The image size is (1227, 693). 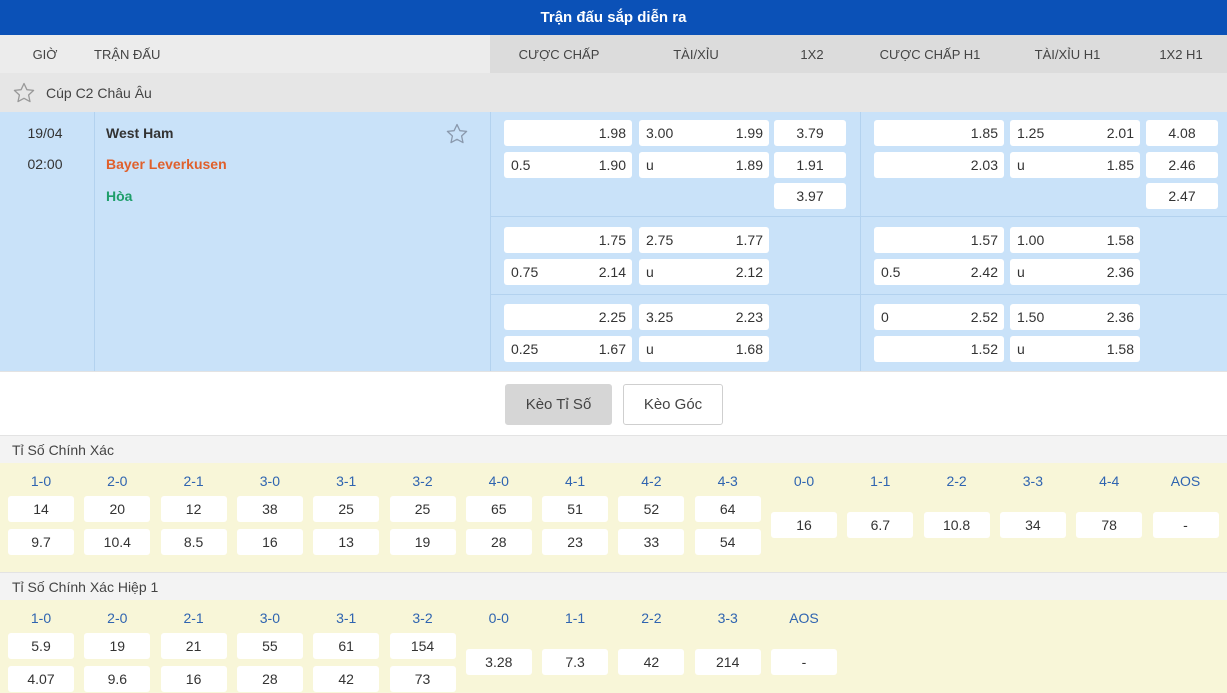 What do you see at coordinates (41, 646) in the screenshot?
I see `score-odds-cell: 5.9` at bounding box center [41, 646].